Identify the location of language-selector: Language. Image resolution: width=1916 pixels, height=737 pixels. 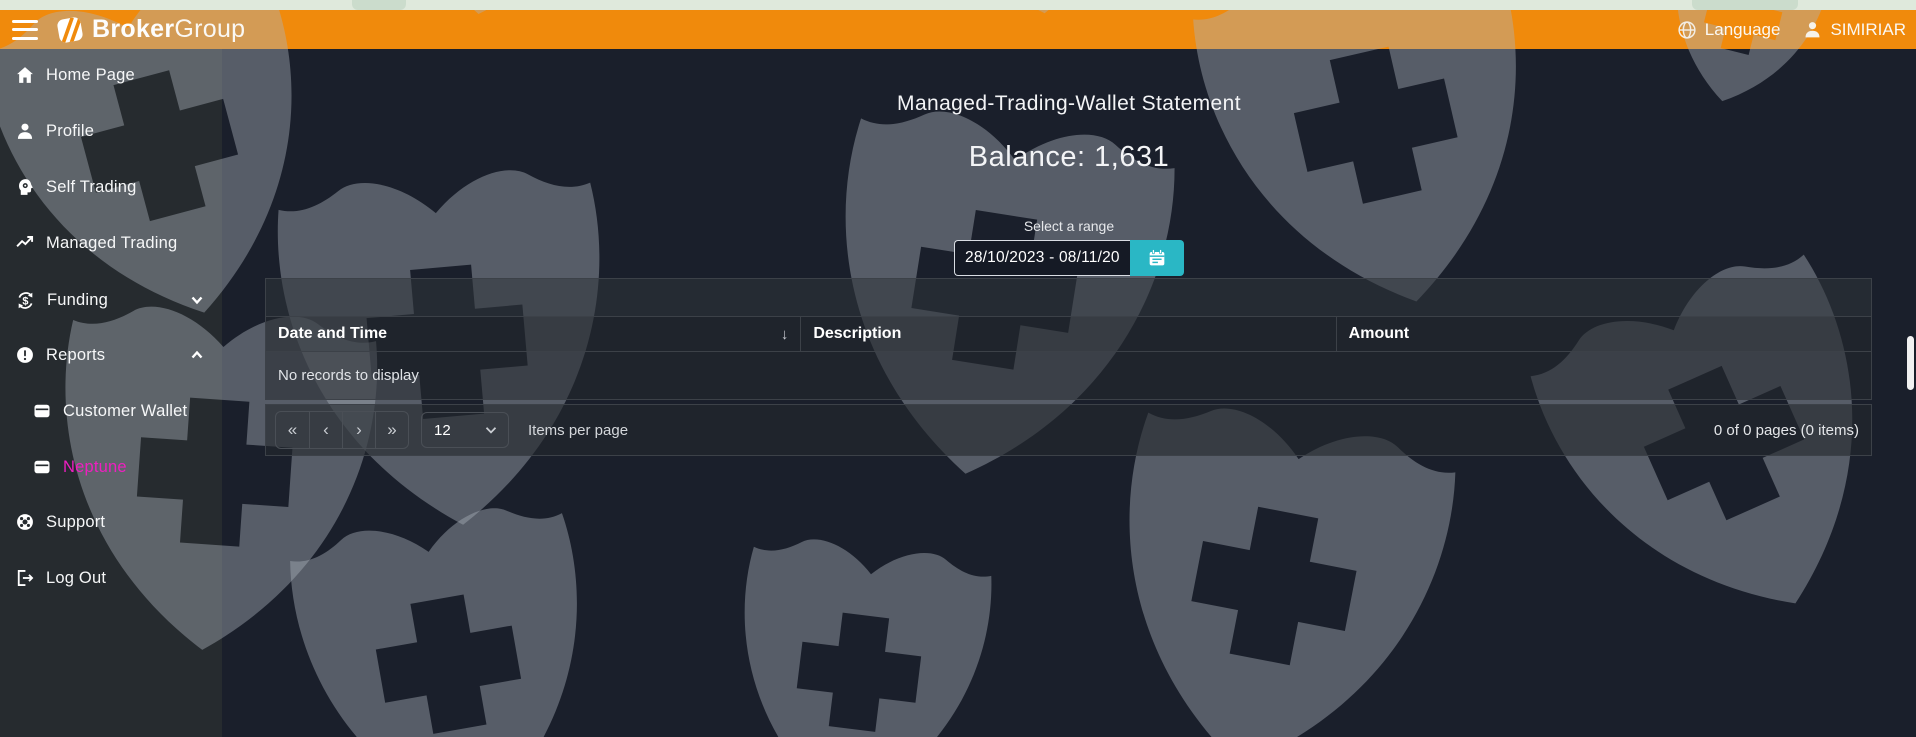
(1728, 30).